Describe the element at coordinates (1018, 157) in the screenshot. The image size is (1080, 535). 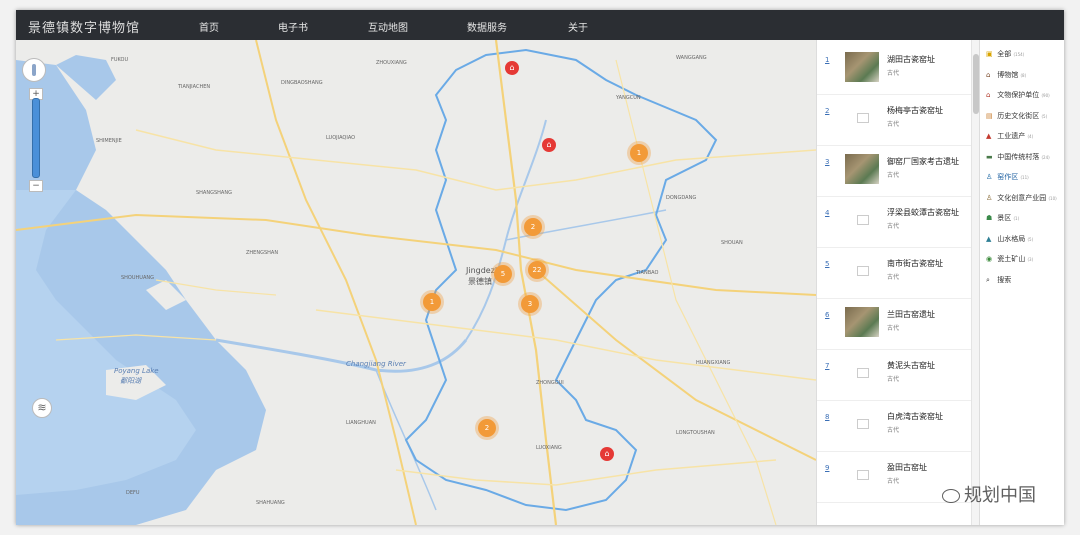
I see `category-village: ▬ 中国传统村落 (24)` at that location.